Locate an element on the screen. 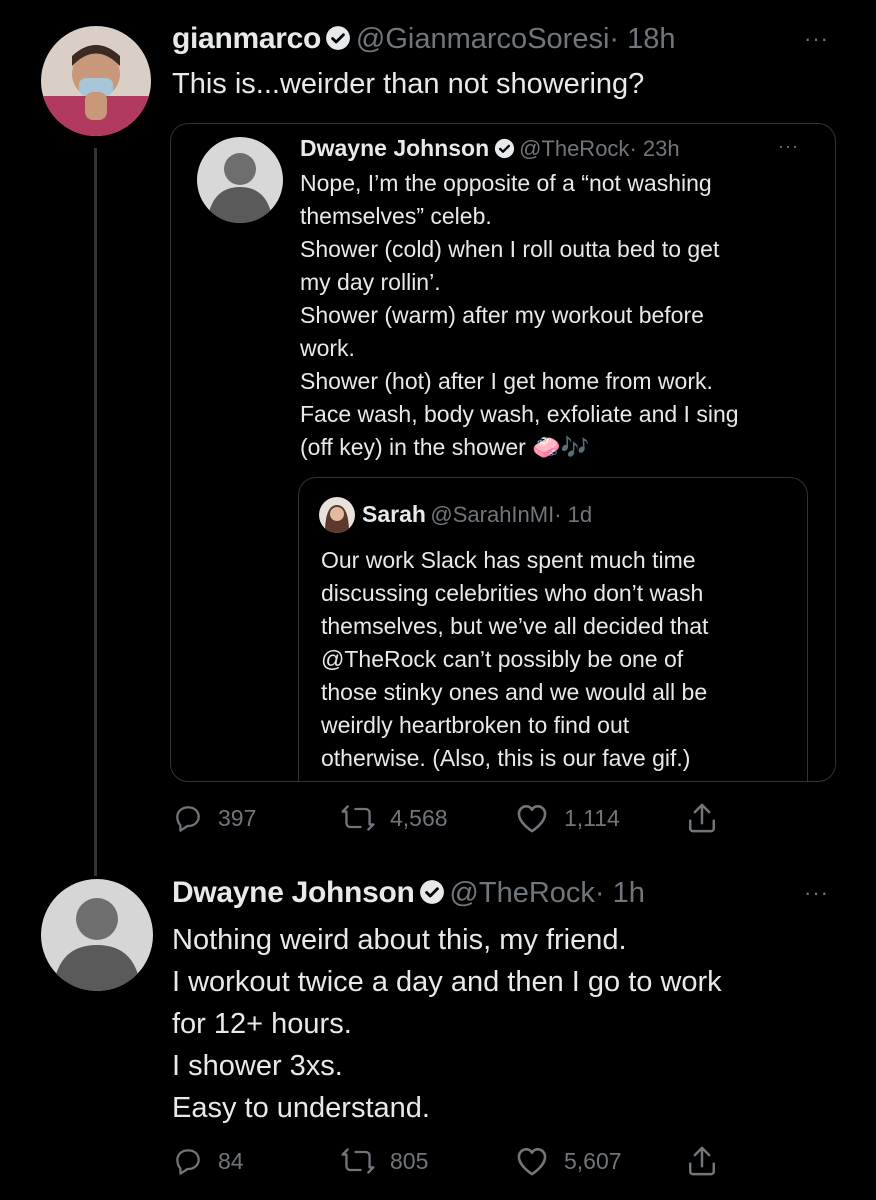  avatar-gianmarco is located at coordinates (96, 81).